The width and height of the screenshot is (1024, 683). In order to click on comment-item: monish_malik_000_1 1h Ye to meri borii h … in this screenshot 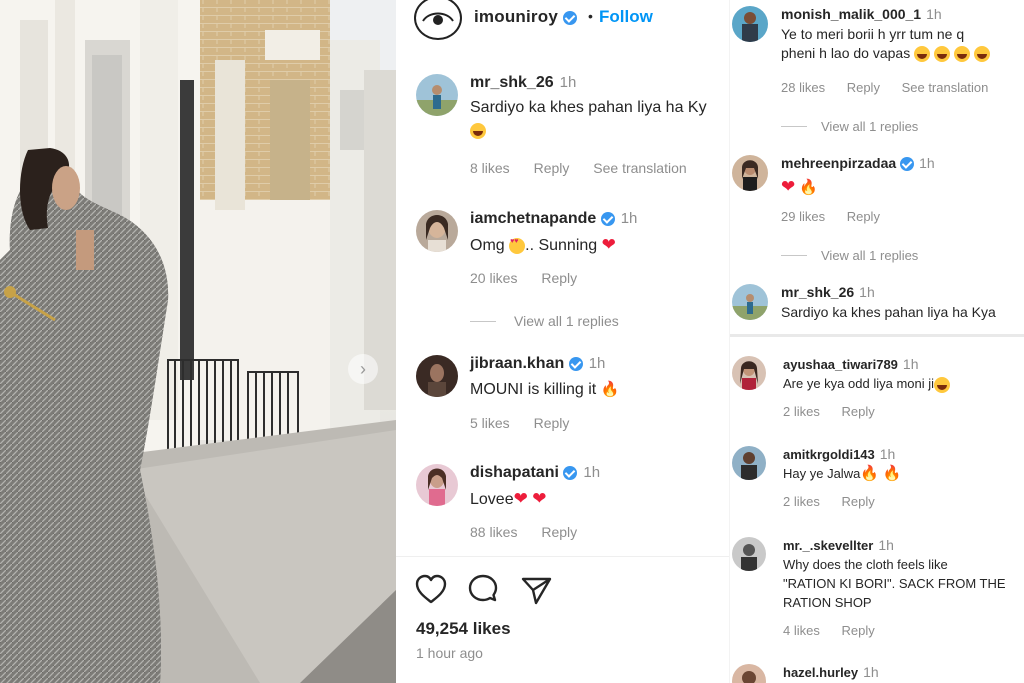, I will do `click(878, 73)`.